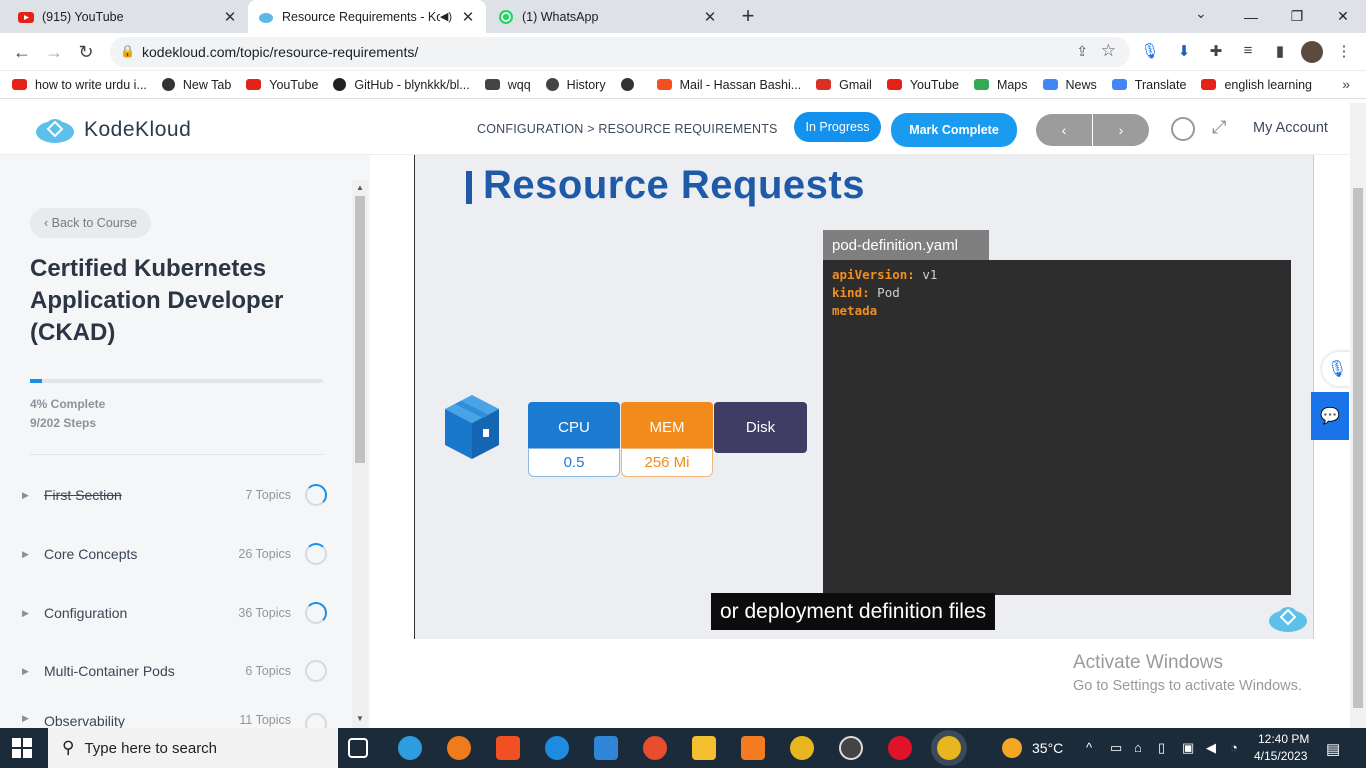 This screenshot has width=1366, height=768. What do you see at coordinates (508, 748) in the screenshot?
I see `store-icon` at bounding box center [508, 748].